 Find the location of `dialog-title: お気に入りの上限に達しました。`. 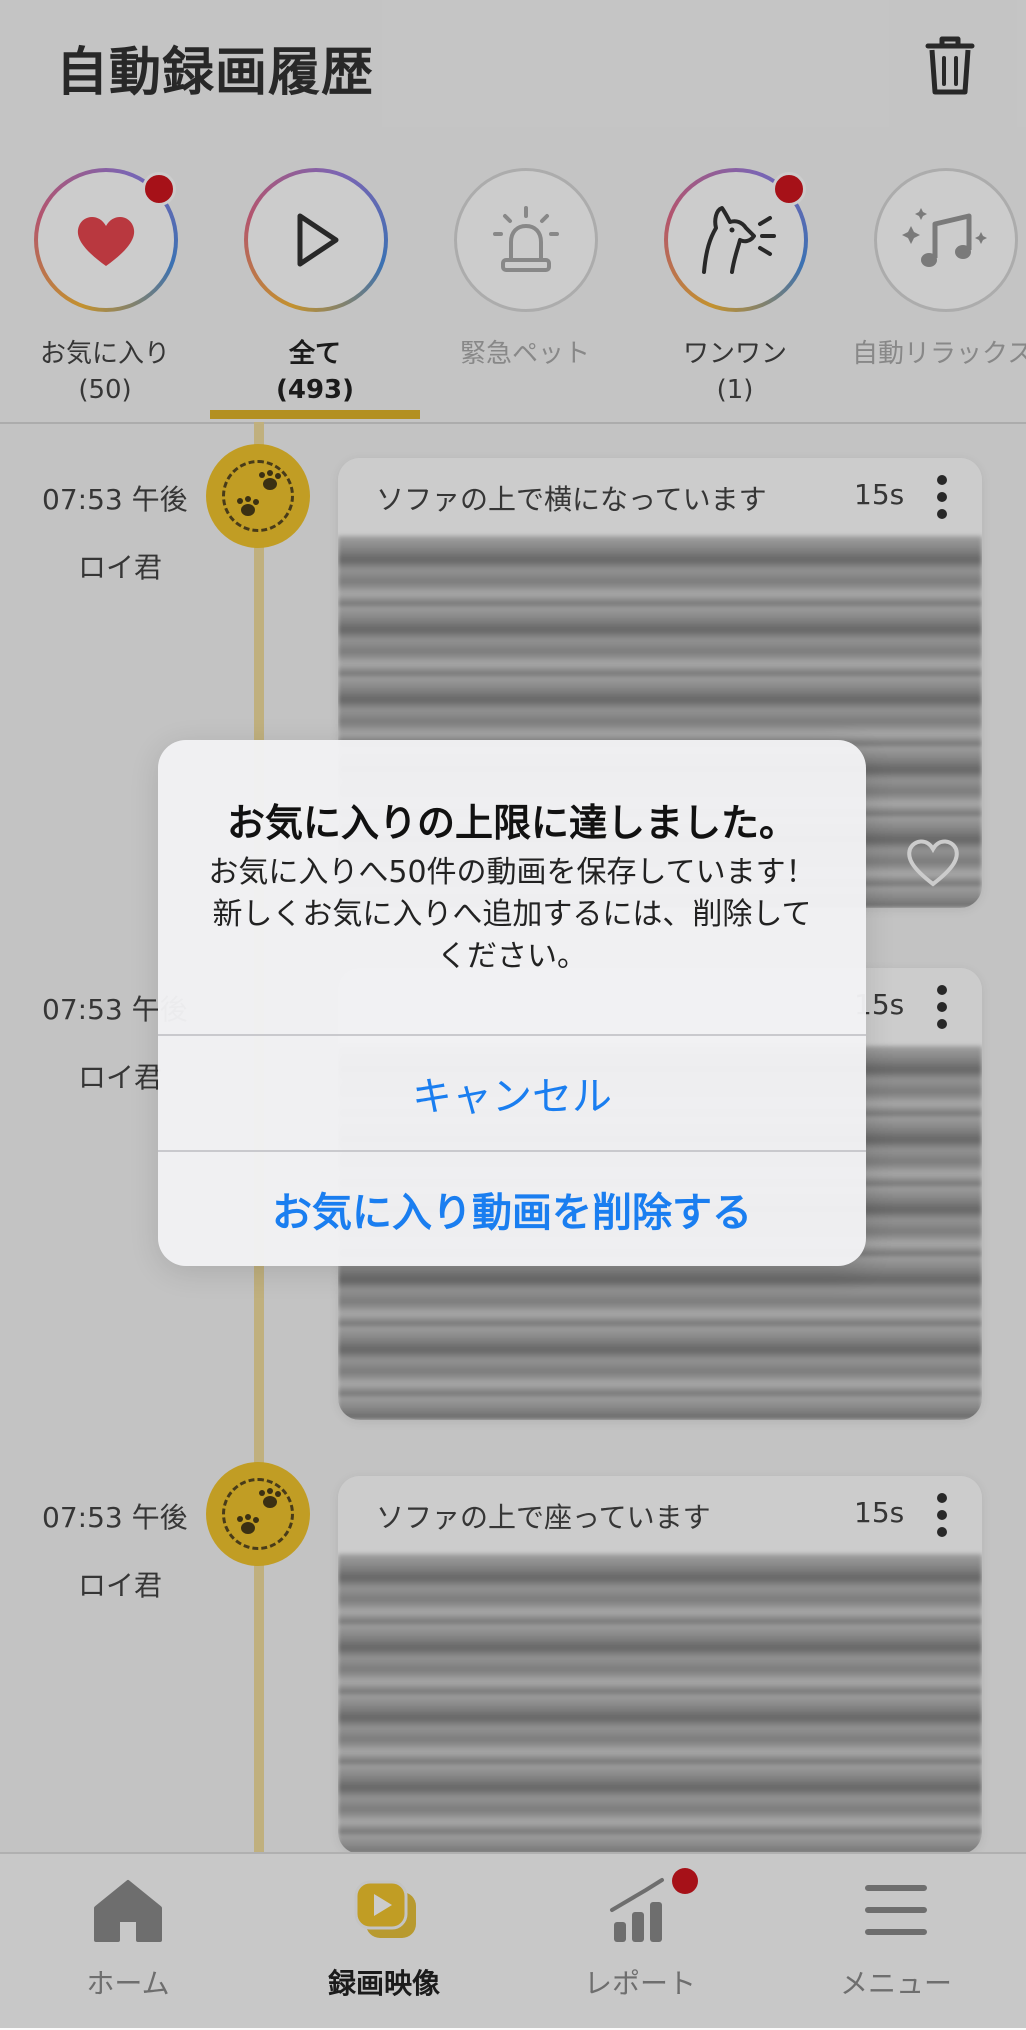

dialog-title: お気に入りの上限に達しました。 is located at coordinates (511, 823).